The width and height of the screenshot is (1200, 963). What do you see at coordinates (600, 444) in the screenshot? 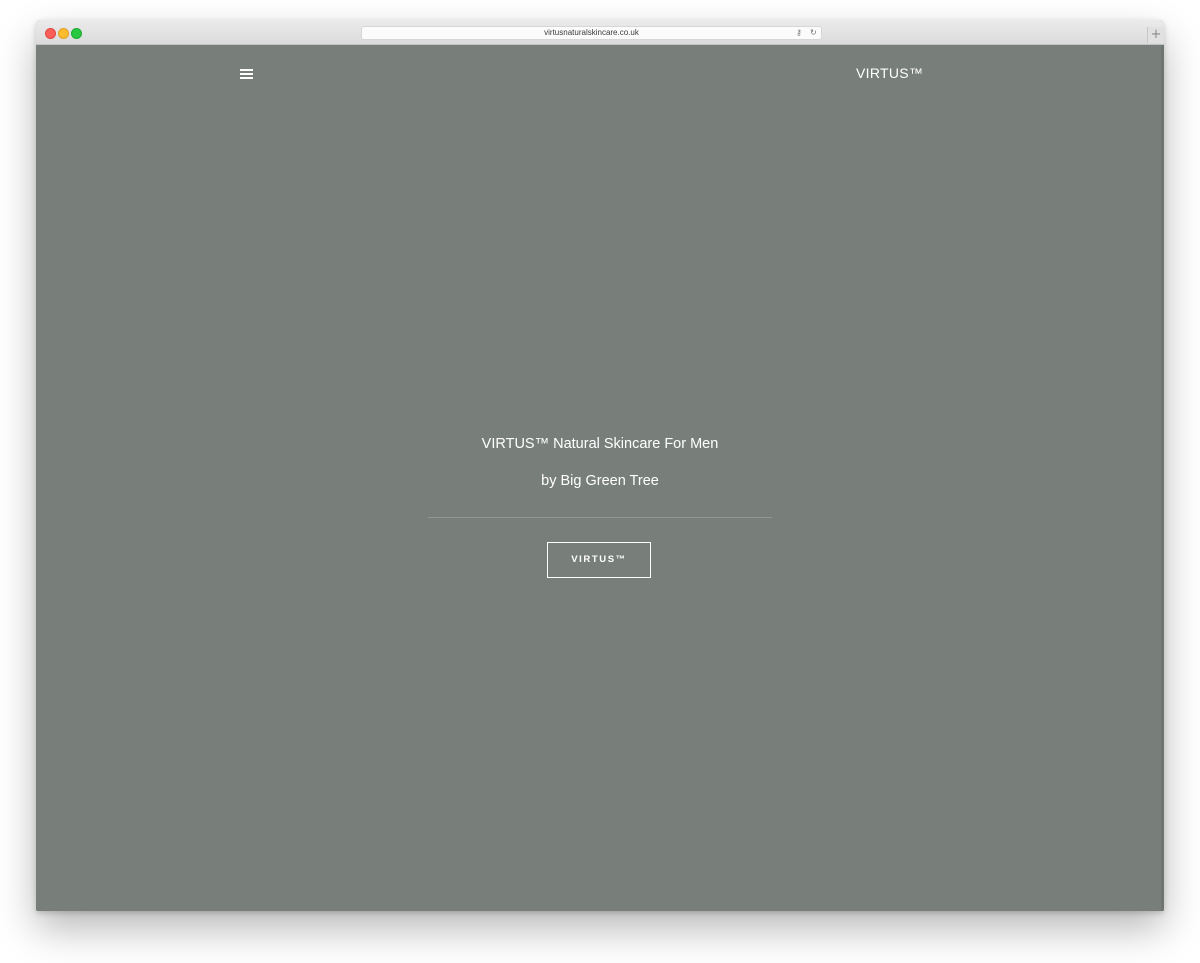
I see `hero-title: VIRTUS™ Natural Skincare For Men` at bounding box center [600, 444].